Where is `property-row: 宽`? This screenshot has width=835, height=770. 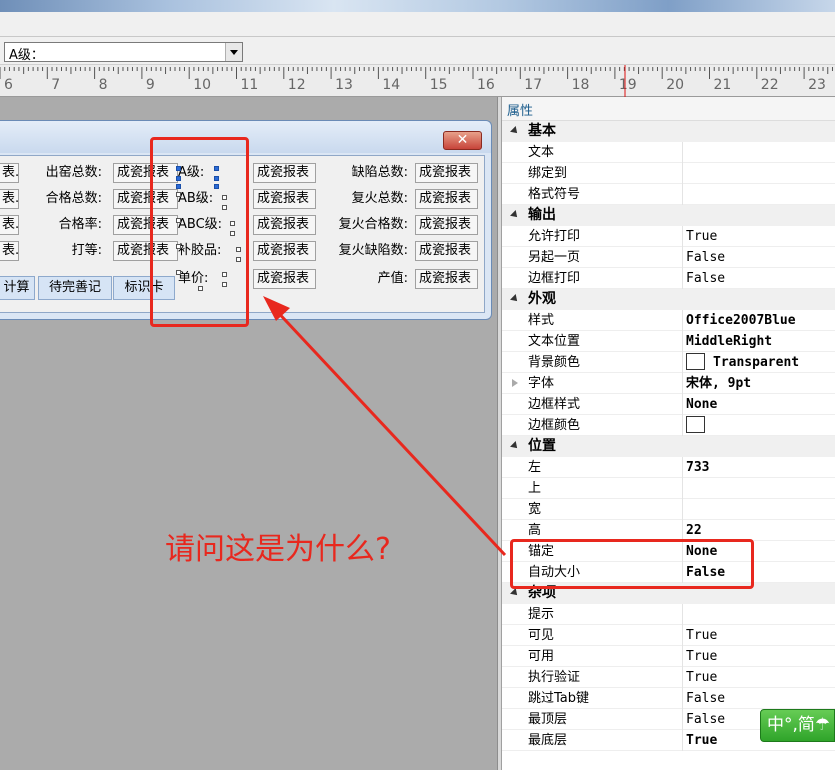 property-row: 宽 is located at coordinates (668, 509).